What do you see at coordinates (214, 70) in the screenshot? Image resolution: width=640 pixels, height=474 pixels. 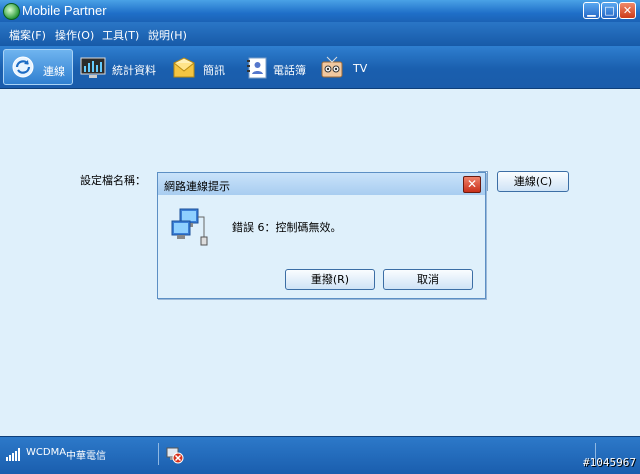 I see `tab-sms-label: 簡訊` at bounding box center [214, 70].